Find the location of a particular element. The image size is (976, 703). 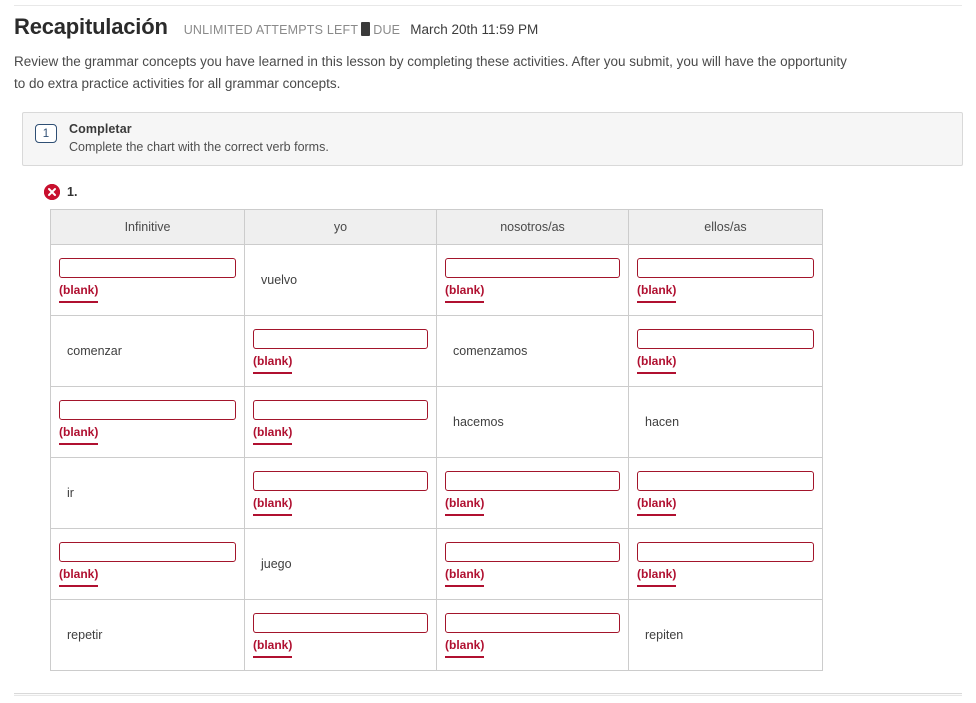

due-date: March 20th 11:59 PM is located at coordinates (474, 29).